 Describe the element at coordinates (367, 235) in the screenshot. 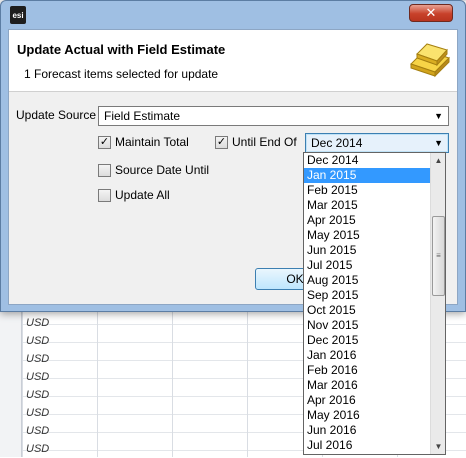

I see `month-option: May 2015` at that location.